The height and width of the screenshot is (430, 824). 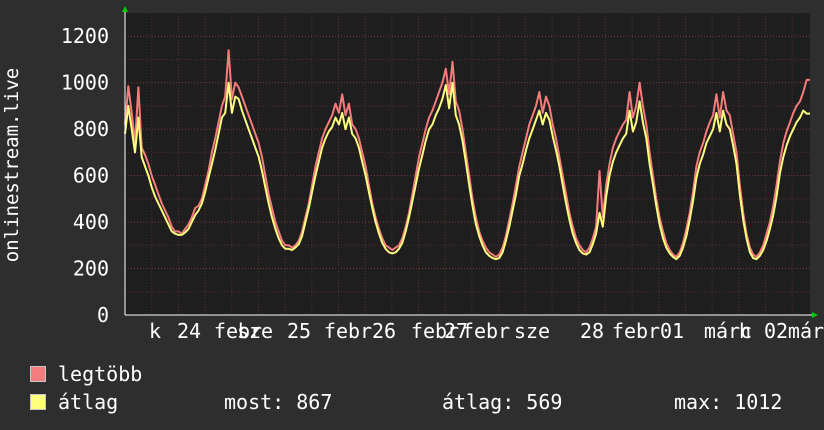 I want to click on x-axis-arrow, so click(x=815, y=315).